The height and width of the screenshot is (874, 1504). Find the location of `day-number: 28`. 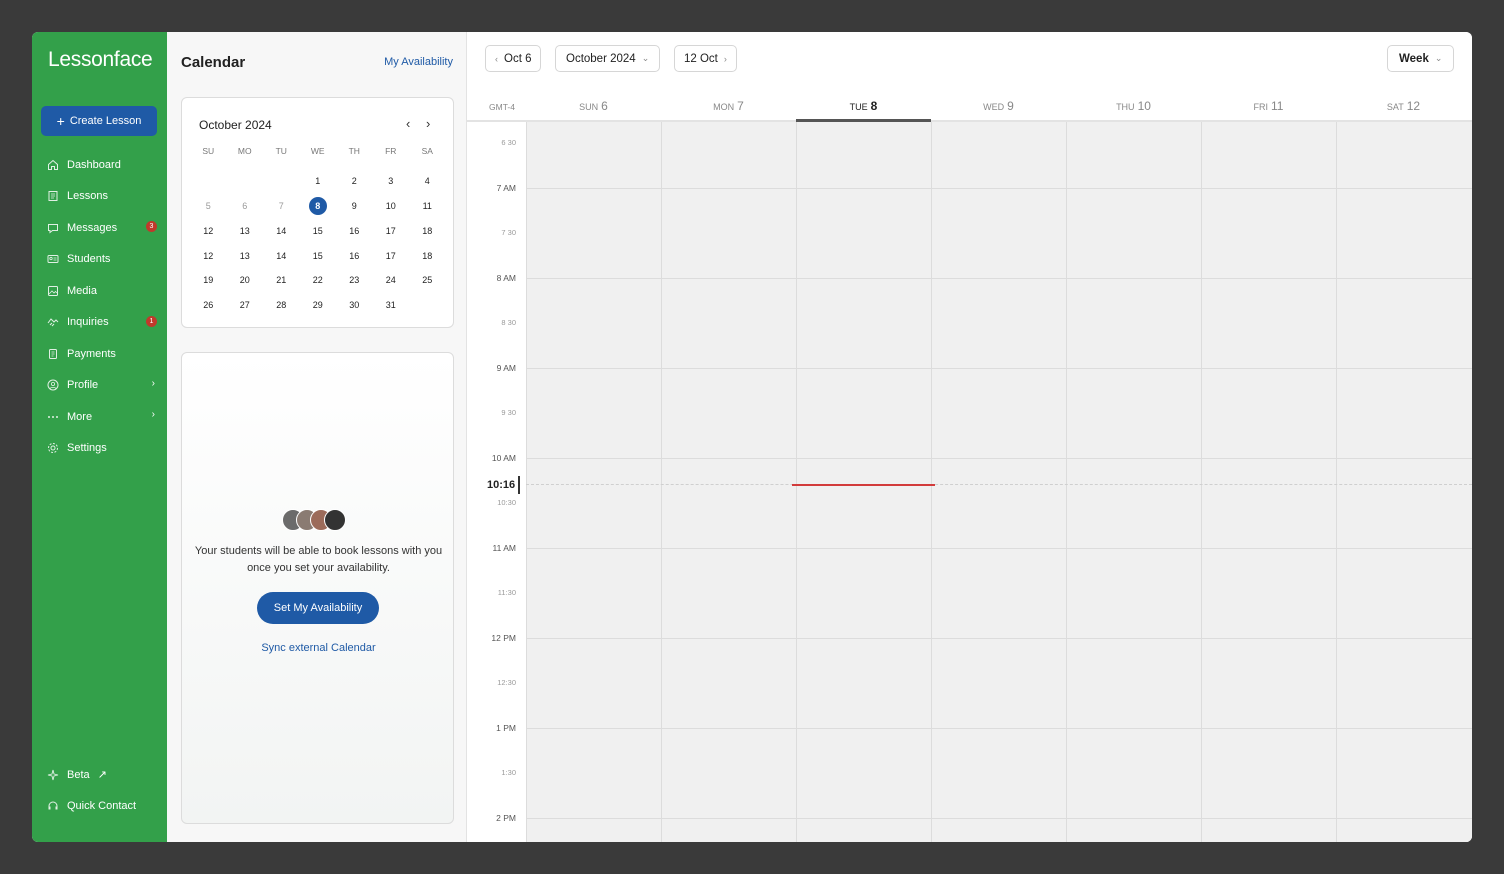

day-number: 28 is located at coordinates (281, 305).